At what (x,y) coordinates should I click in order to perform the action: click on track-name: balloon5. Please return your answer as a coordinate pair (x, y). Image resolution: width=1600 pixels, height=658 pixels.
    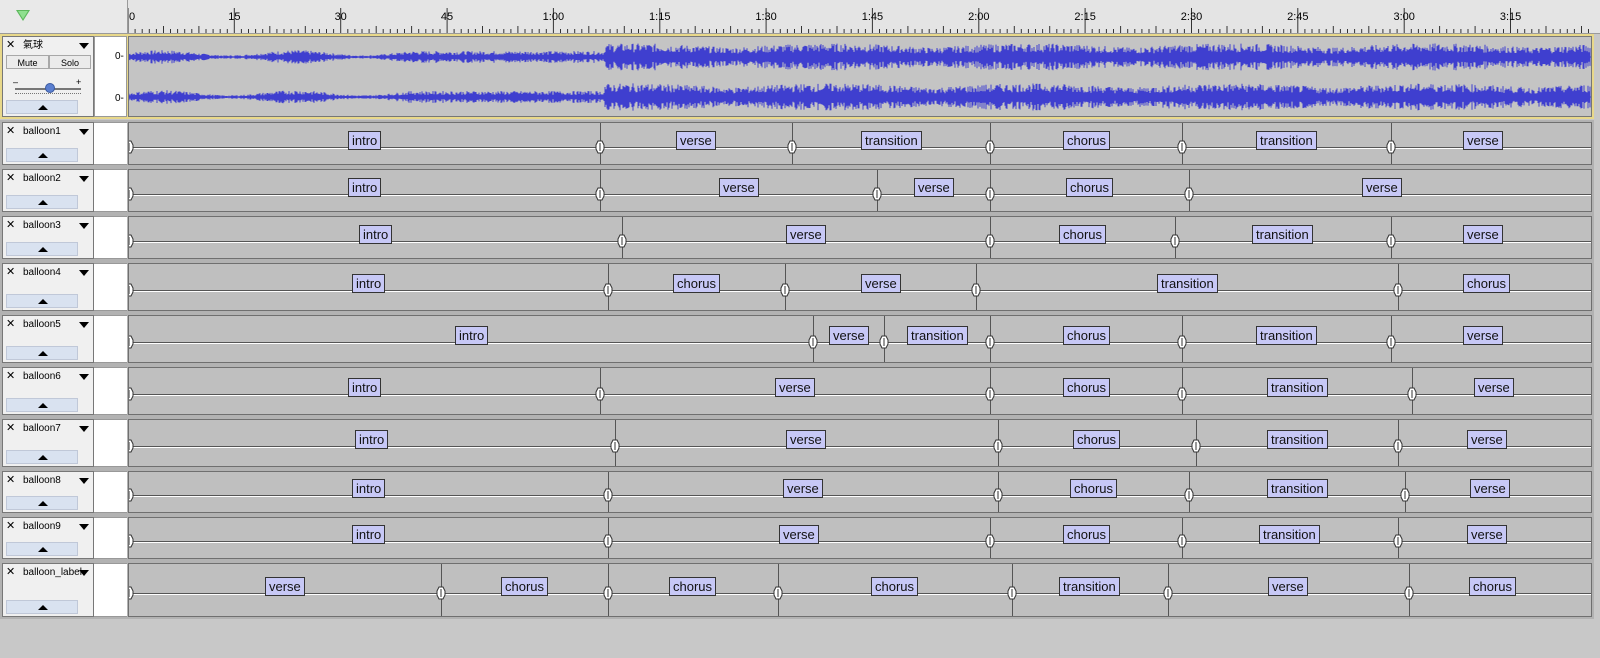
    Looking at the image, I should click on (42, 324).